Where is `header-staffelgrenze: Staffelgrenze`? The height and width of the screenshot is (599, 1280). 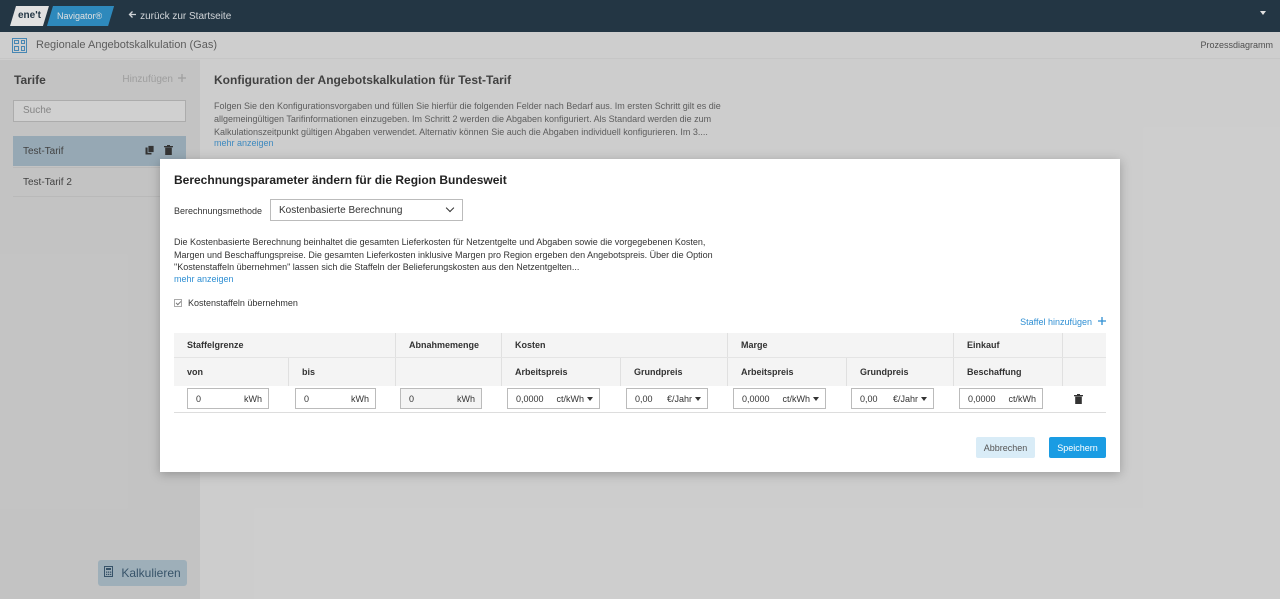
header-staffelgrenze: Staffelgrenze is located at coordinates (215, 345).